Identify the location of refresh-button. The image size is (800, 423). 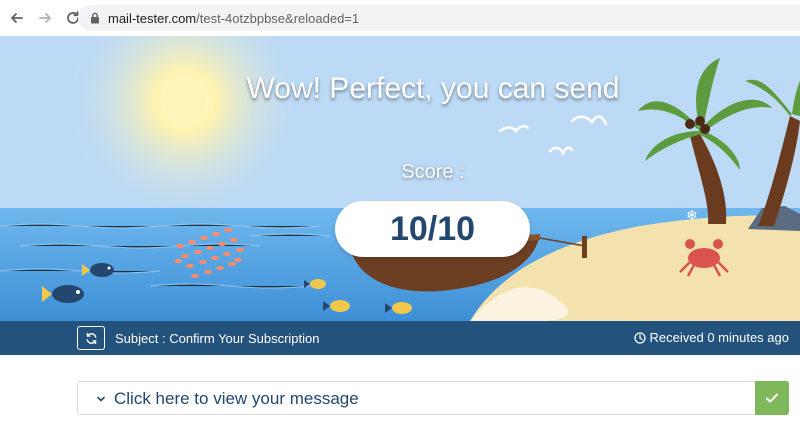
(91, 338).